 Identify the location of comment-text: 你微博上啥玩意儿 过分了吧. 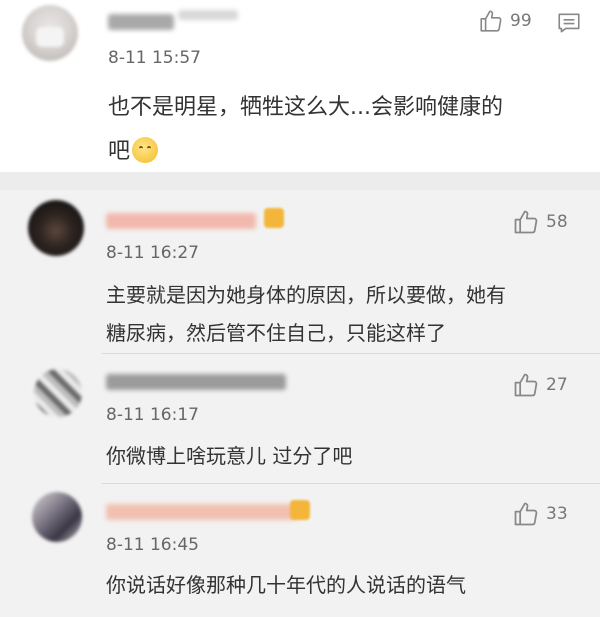
(341, 456).